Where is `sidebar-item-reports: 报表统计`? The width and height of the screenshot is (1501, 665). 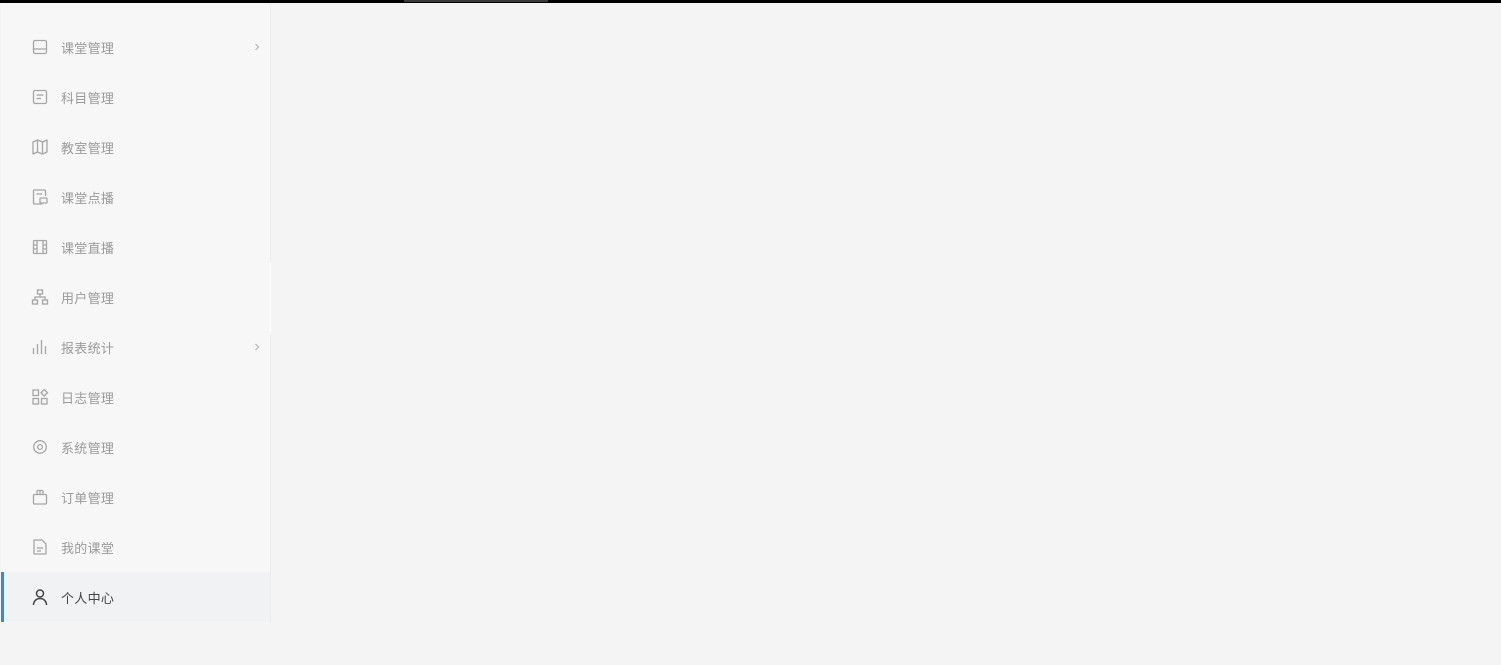 sidebar-item-reports: 报表统计 is located at coordinates (135, 347).